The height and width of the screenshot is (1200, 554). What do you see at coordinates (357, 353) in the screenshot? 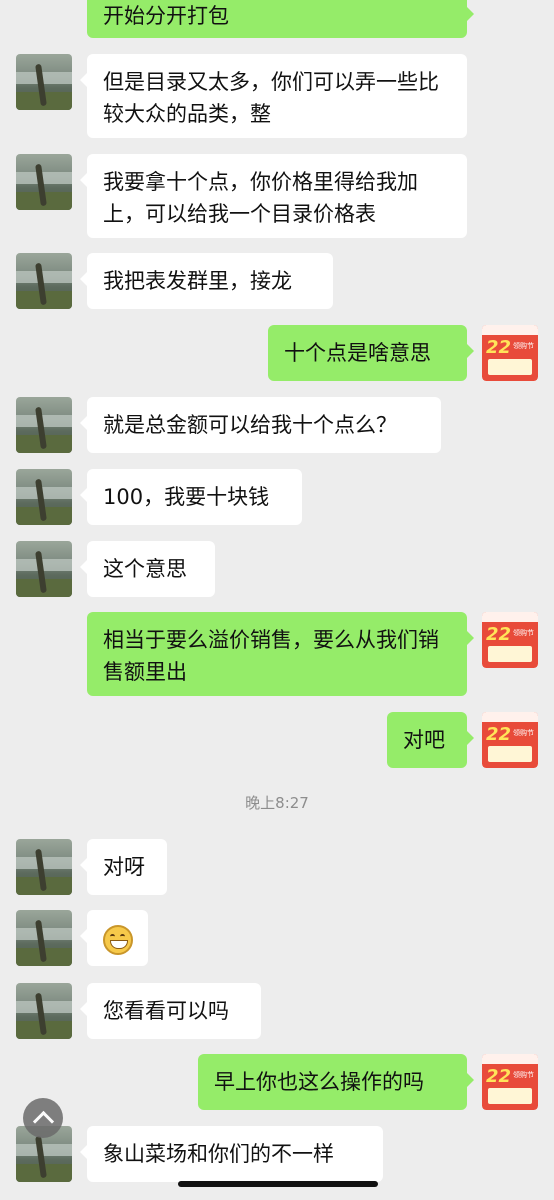
I see `message-text: 十个点是啥意思` at bounding box center [357, 353].